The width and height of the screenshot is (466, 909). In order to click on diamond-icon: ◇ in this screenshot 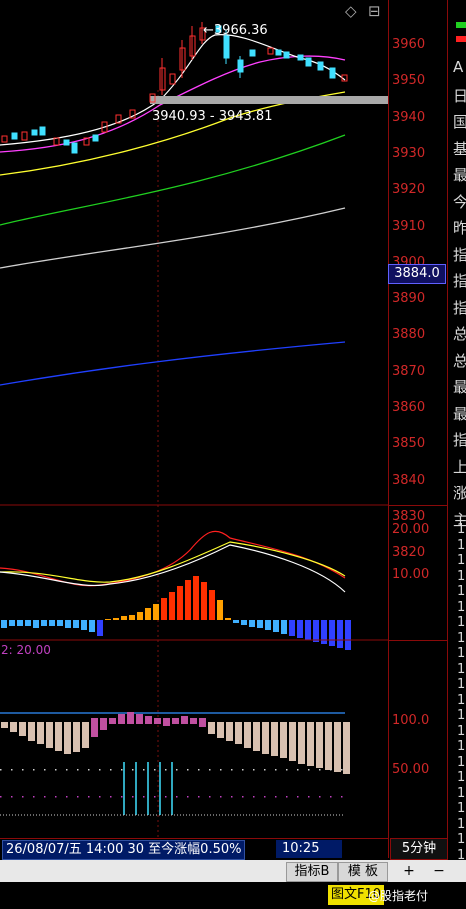, I will do `click(351, 11)`.